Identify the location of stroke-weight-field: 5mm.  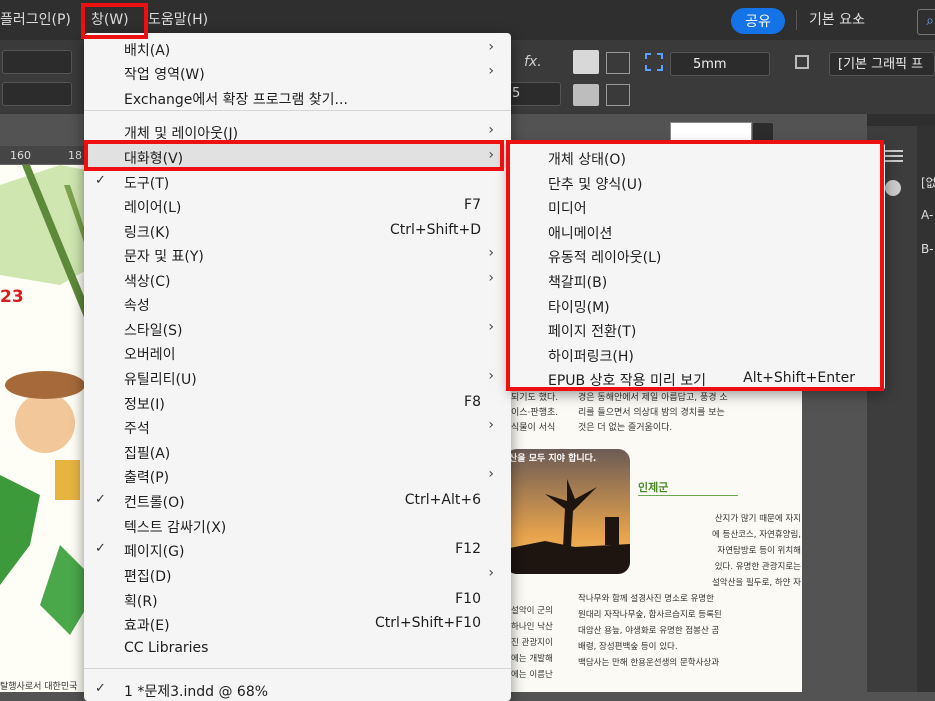
(720, 64).